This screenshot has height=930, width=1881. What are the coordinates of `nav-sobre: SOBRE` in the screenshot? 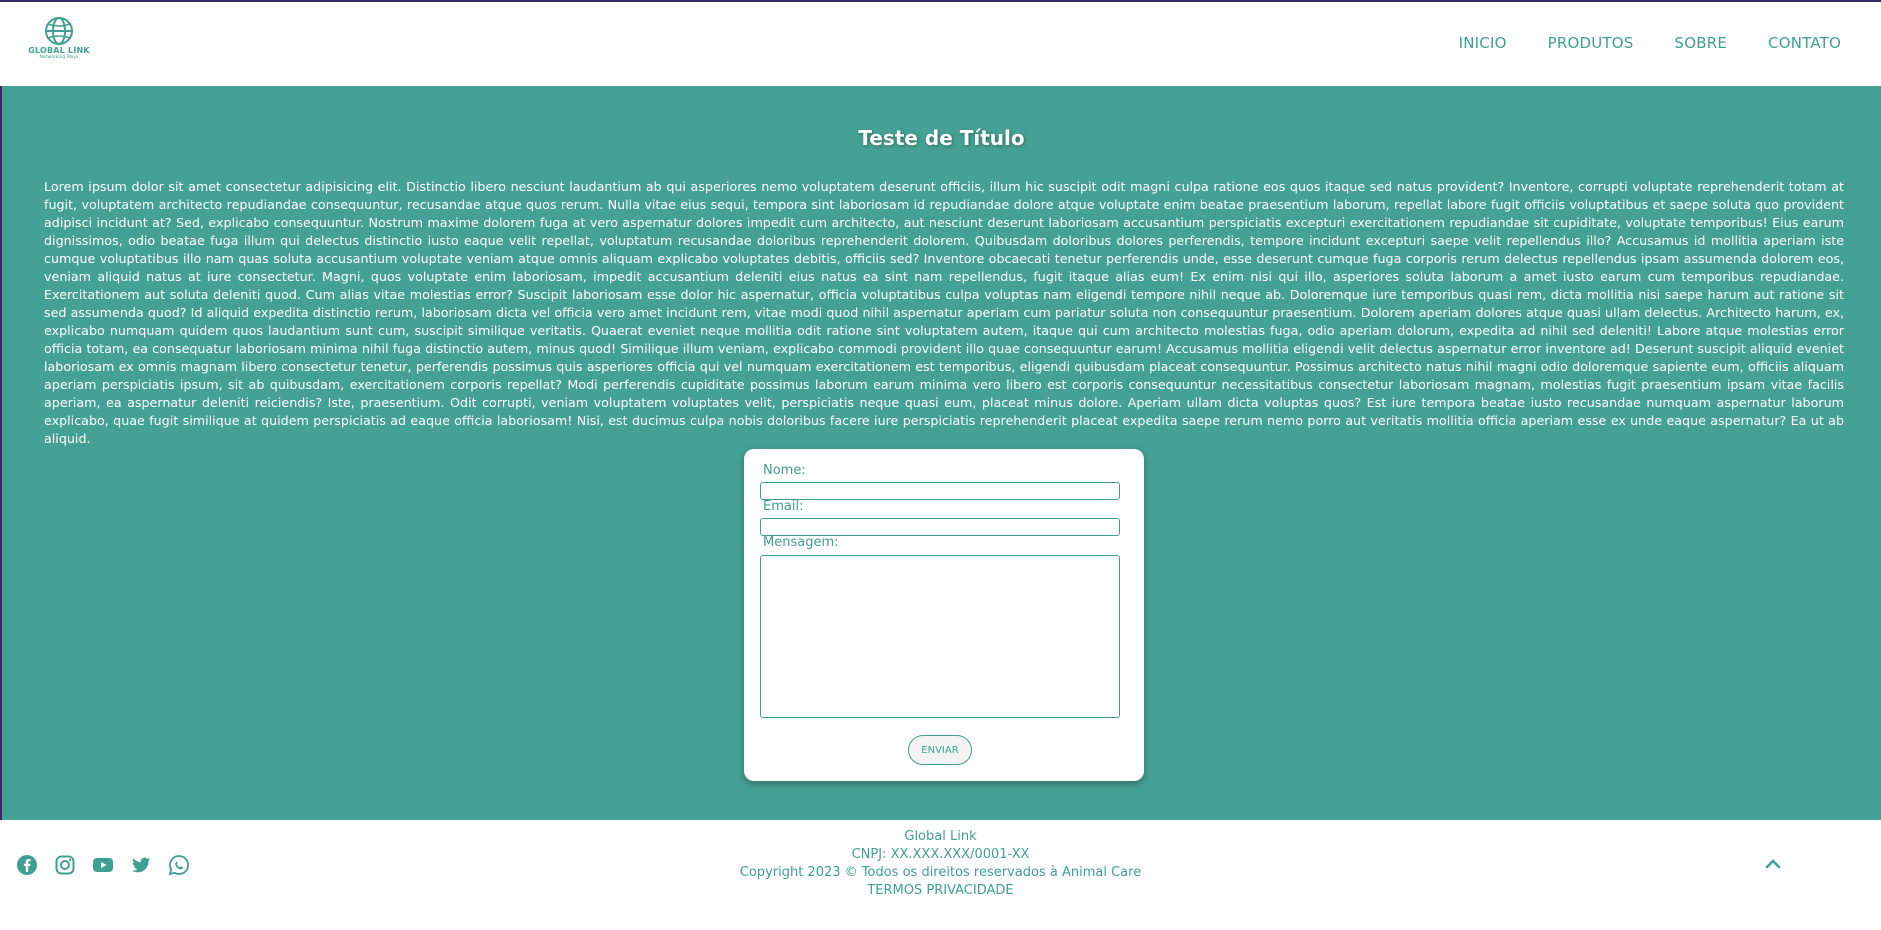 It's located at (1701, 43).